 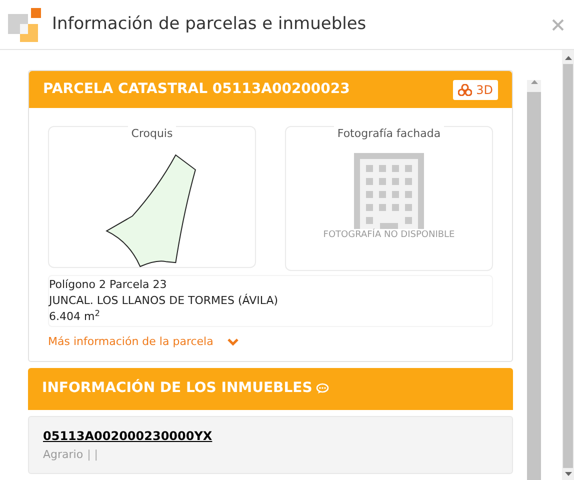 What do you see at coordinates (75, 317) in the screenshot?
I see `parcel-detail-line: 6.404 m$^{2}$` at bounding box center [75, 317].